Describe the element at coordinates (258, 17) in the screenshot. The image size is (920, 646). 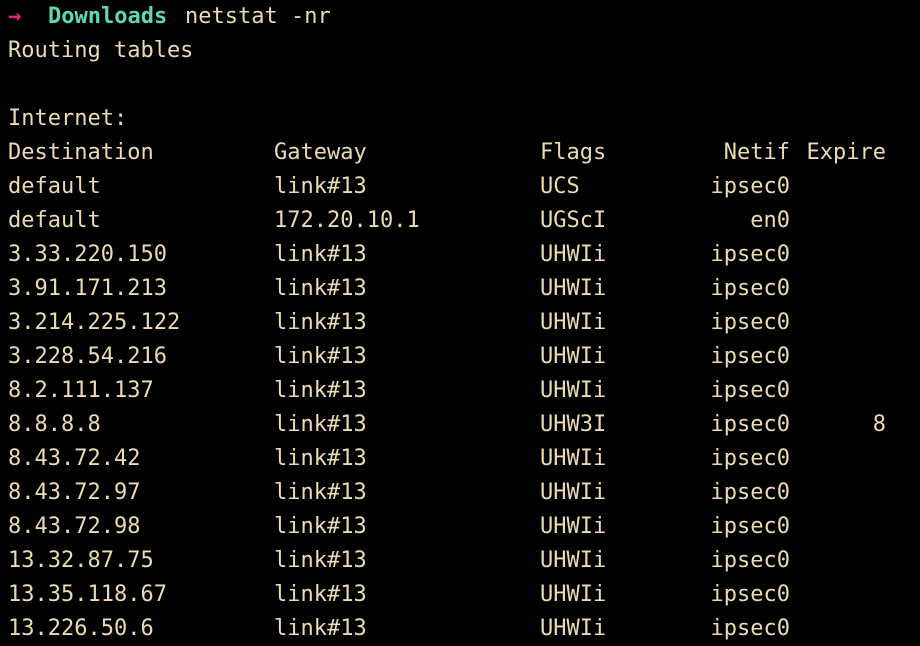
I see `prompt-command: netstat -nr` at that location.